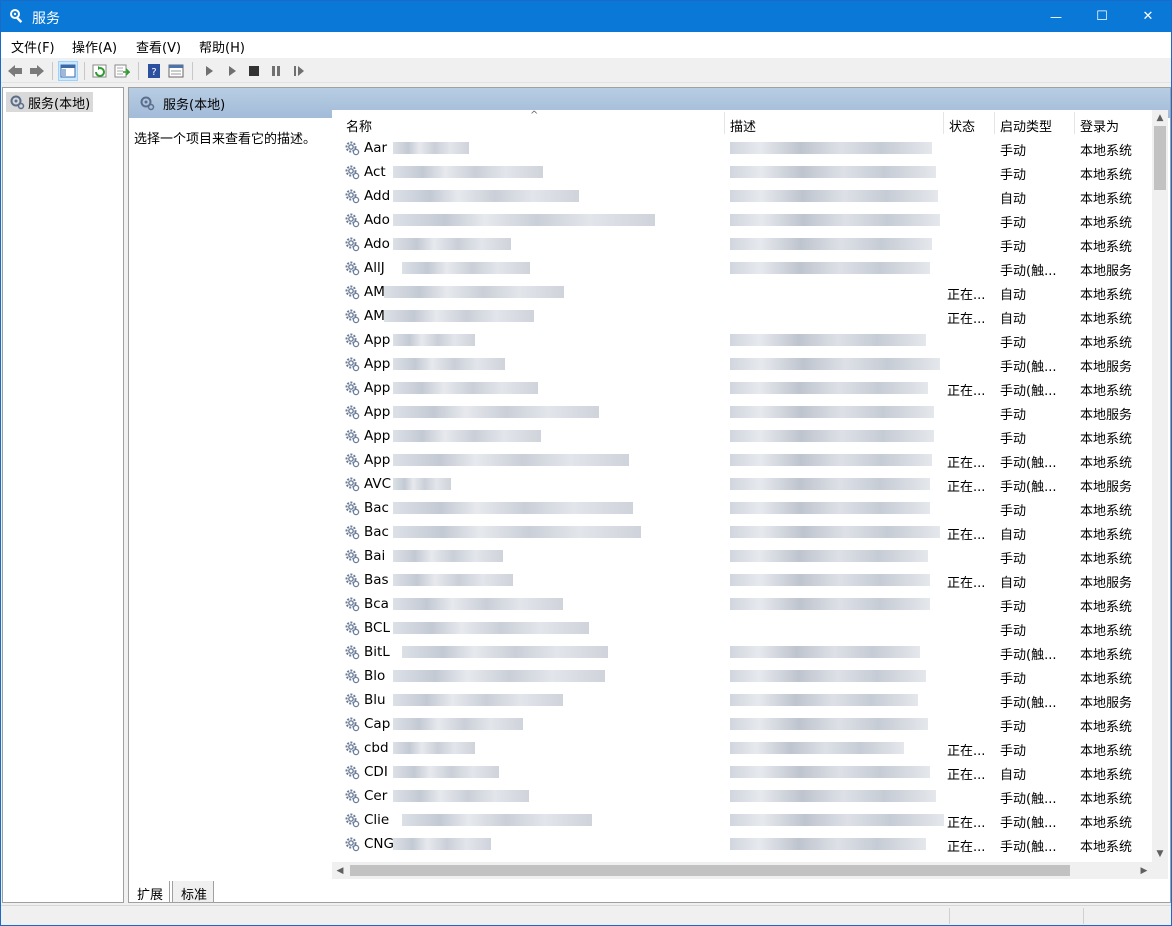 Image resolution: width=1172 pixels, height=926 pixels. Describe the element at coordinates (742, 172) in the screenshot. I see `table-row: Act 手动 本地系统` at that location.